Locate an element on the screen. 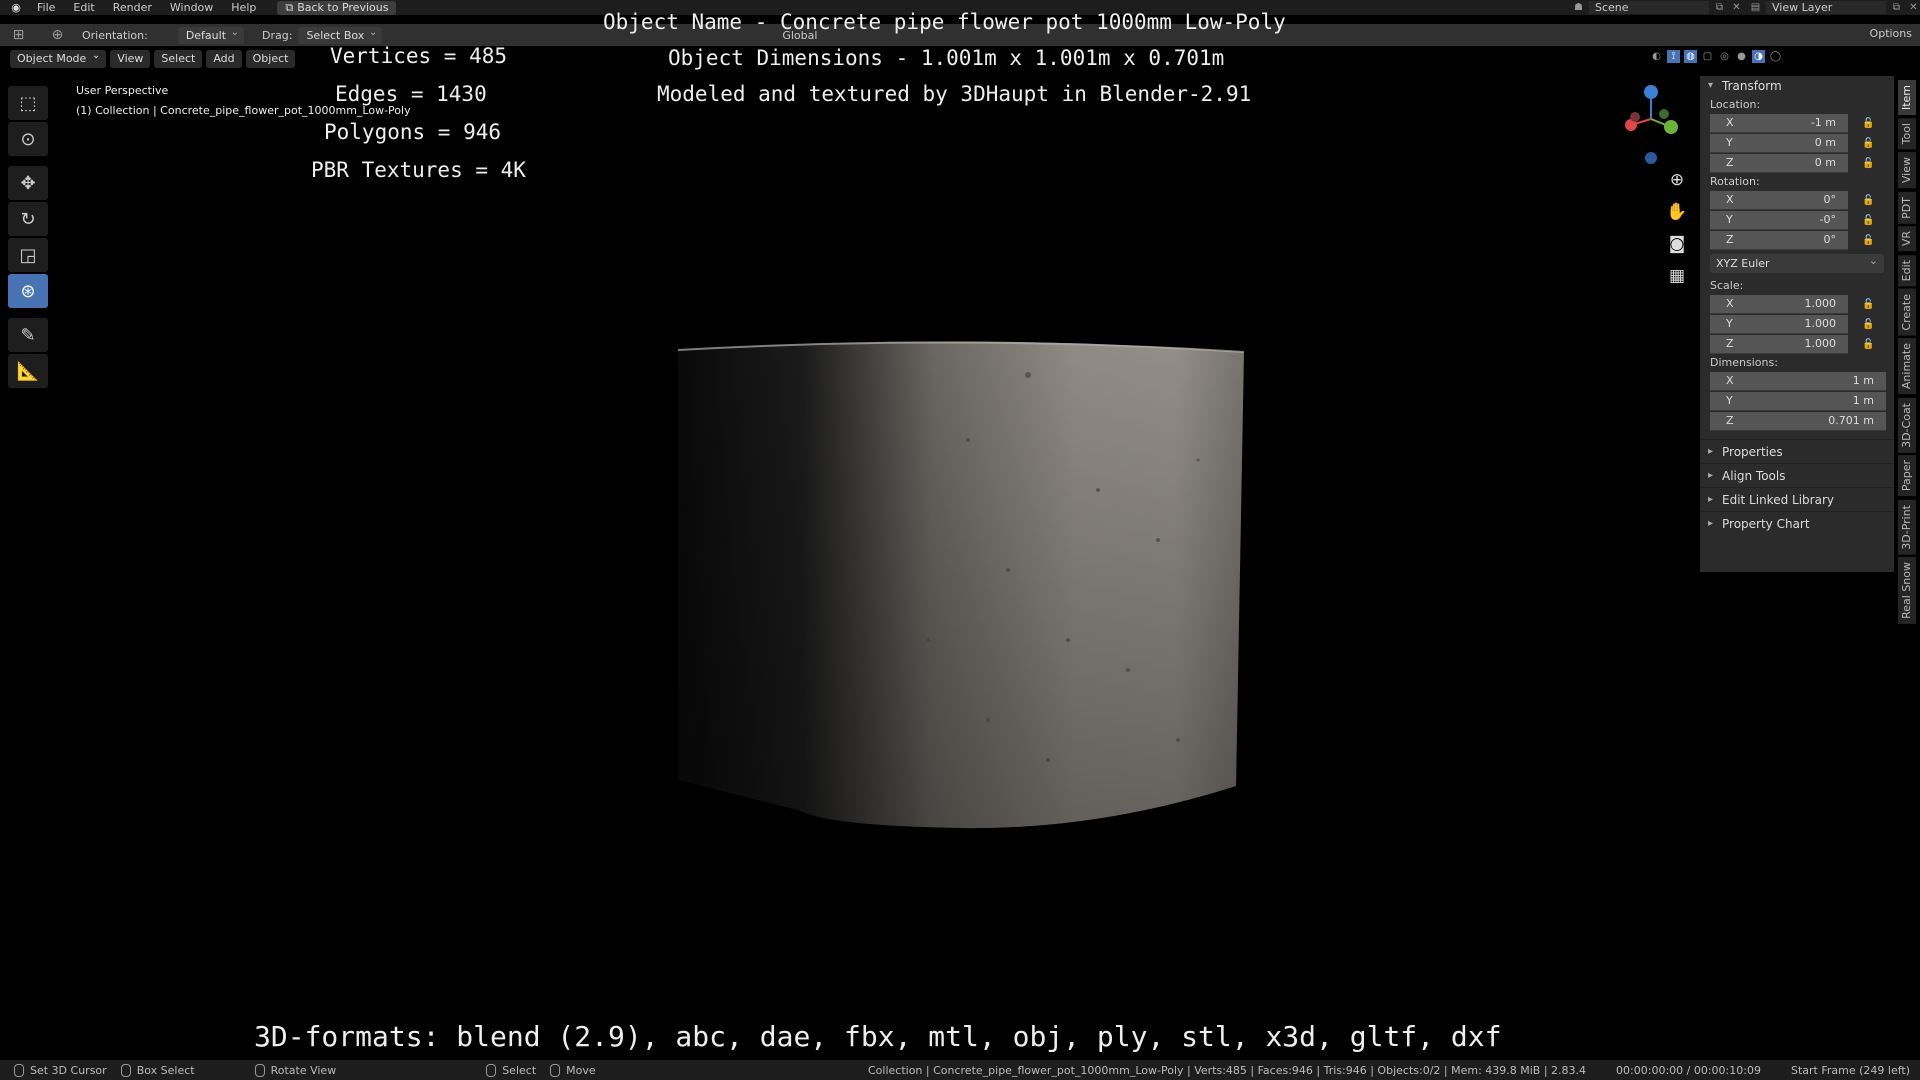 Image resolution: width=1920 pixels, height=1080 pixels. zoom-icon: ⊕ is located at coordinates (1677, 182).